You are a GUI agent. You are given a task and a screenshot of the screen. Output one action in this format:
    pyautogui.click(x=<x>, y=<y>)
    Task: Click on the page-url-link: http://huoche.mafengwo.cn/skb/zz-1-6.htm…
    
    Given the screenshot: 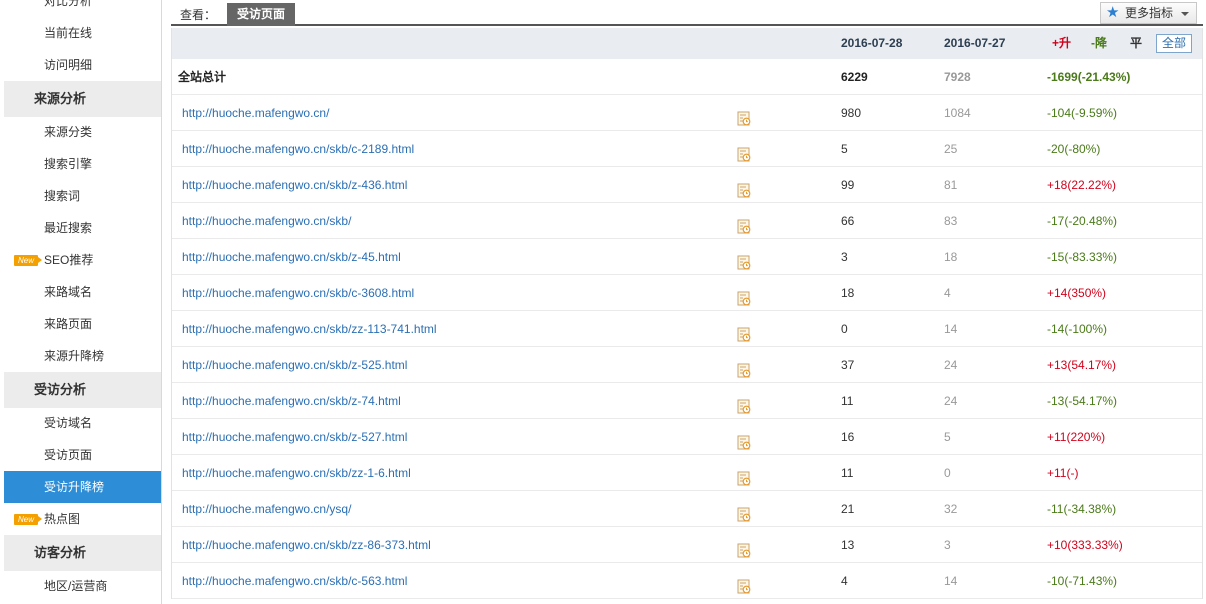 What is the action you would take?
    pyautogui.click(x=296, y=473)
    